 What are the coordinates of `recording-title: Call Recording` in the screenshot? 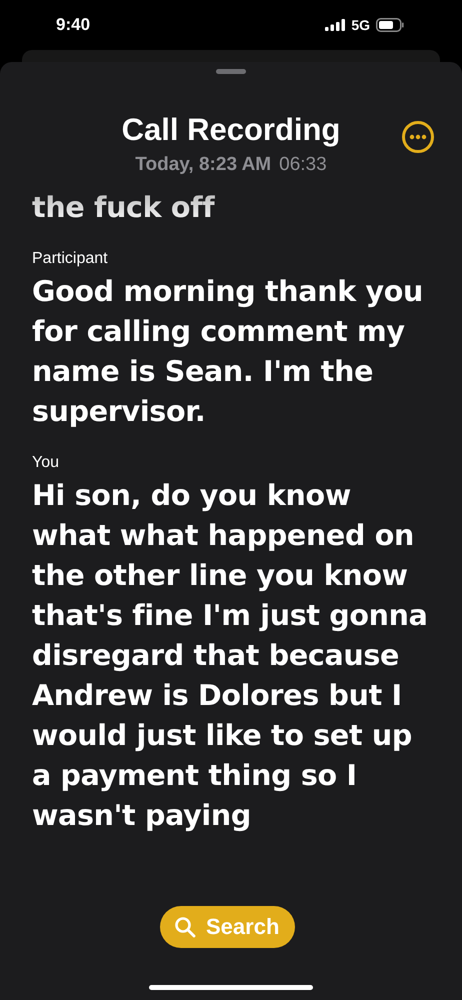 It's located at (231, 130).